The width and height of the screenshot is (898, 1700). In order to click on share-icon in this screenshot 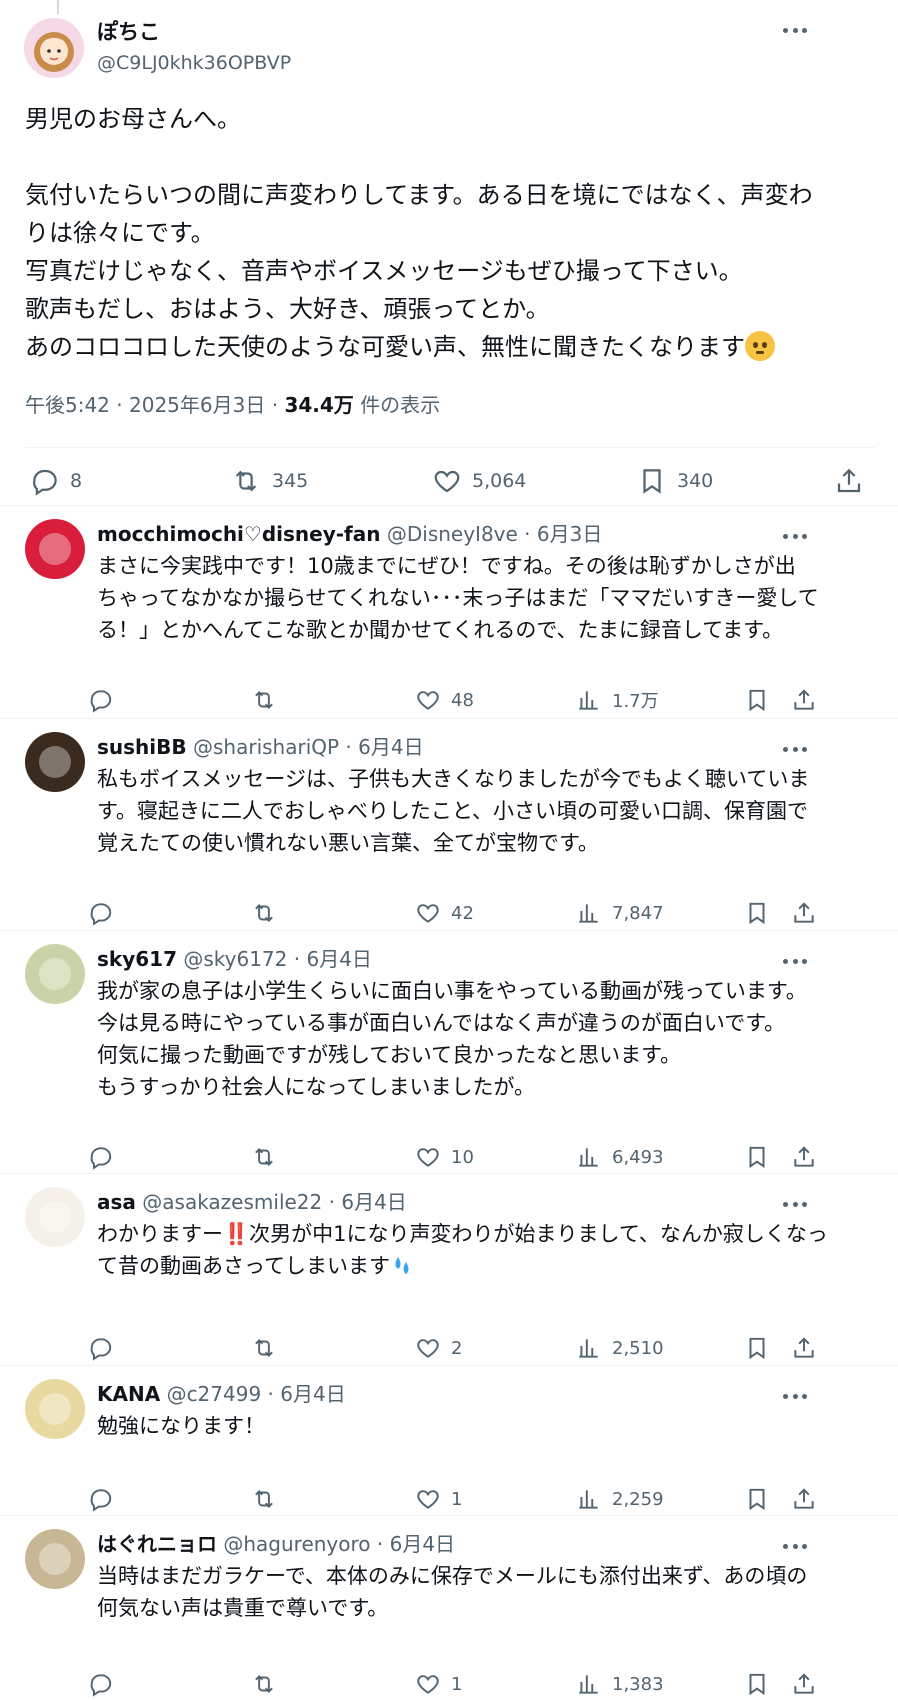, I will do `click(804, 1683)`.